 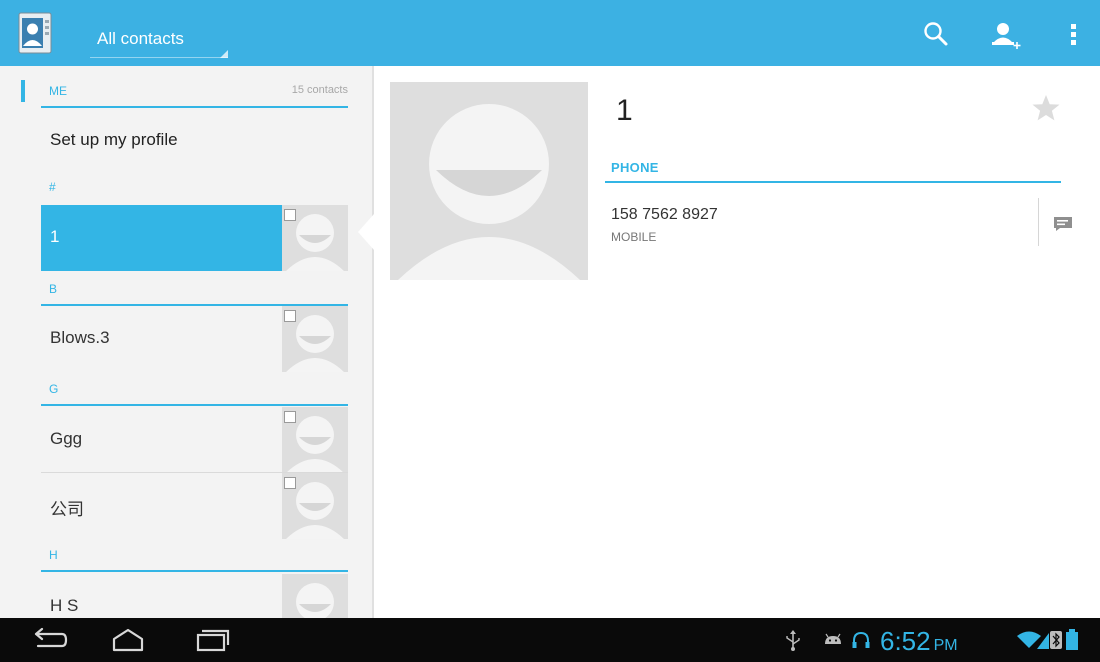 What do you see at coordinates (1063, 223) in the screenshot?
I see `message-icon` at bounding box center [1063, 223].